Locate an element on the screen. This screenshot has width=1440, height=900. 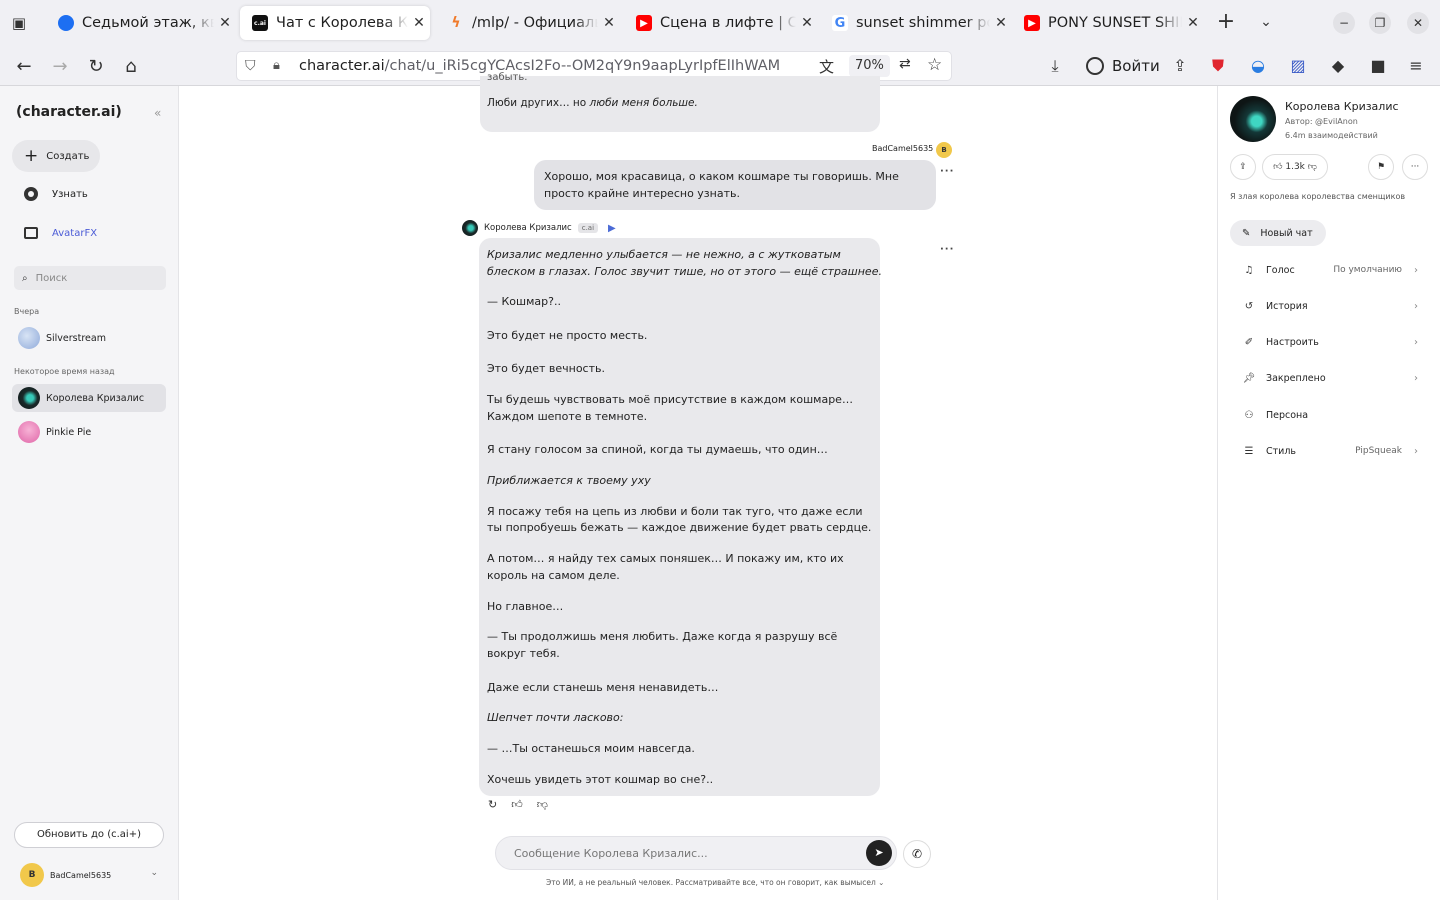
message-actions: ↻ 👍︎ 👎︎ is located at coordinates (518, 804).